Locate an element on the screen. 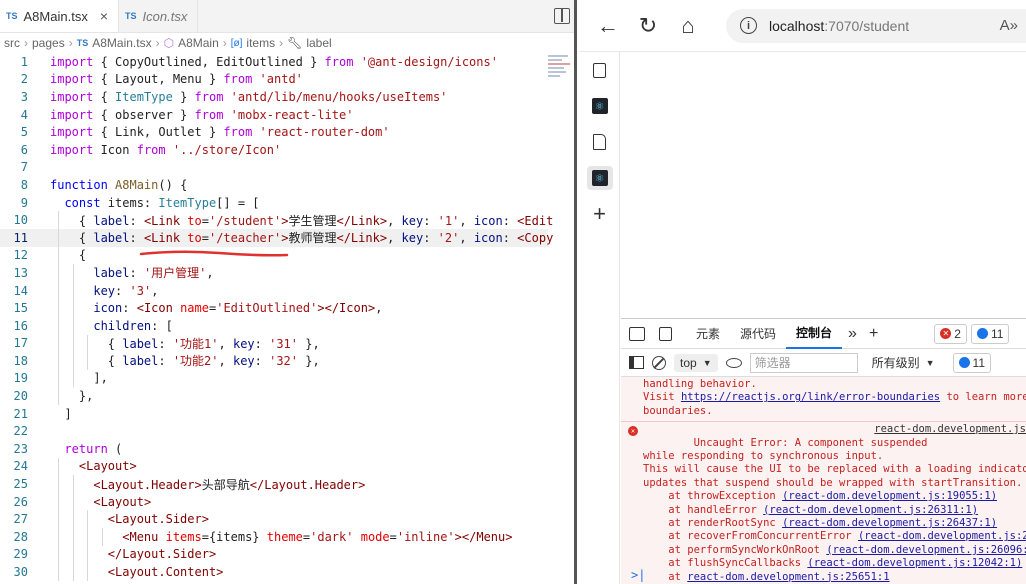 This screenshot has height=584, width=1026. home-icon: ⌂ is located at coordinates (688, 26).